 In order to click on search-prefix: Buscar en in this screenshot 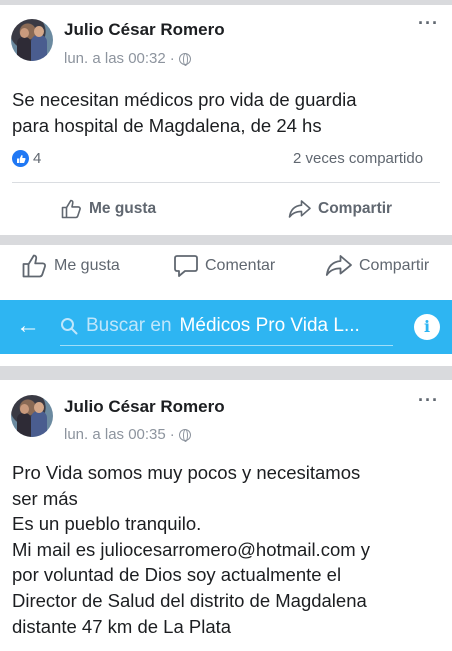, I will do `click(129, 325)`.